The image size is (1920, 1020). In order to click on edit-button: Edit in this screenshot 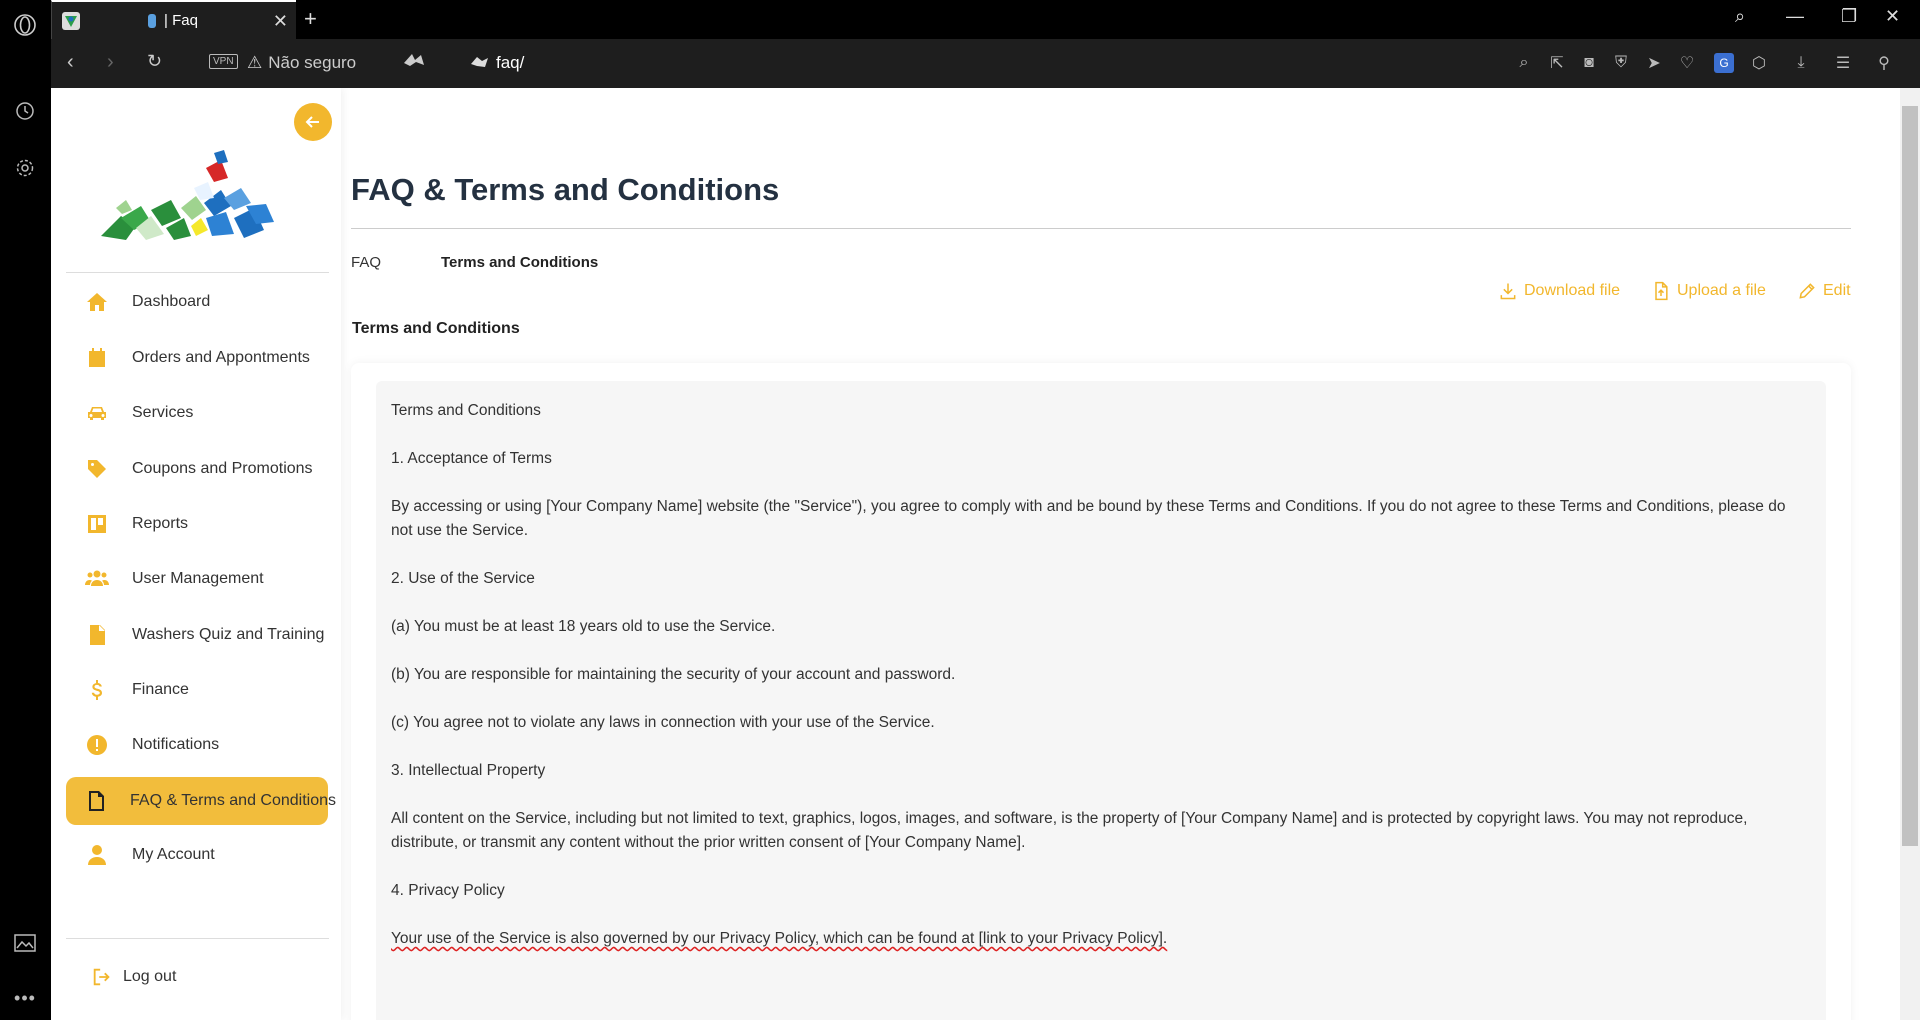, I will do `click(1824, 291)`.